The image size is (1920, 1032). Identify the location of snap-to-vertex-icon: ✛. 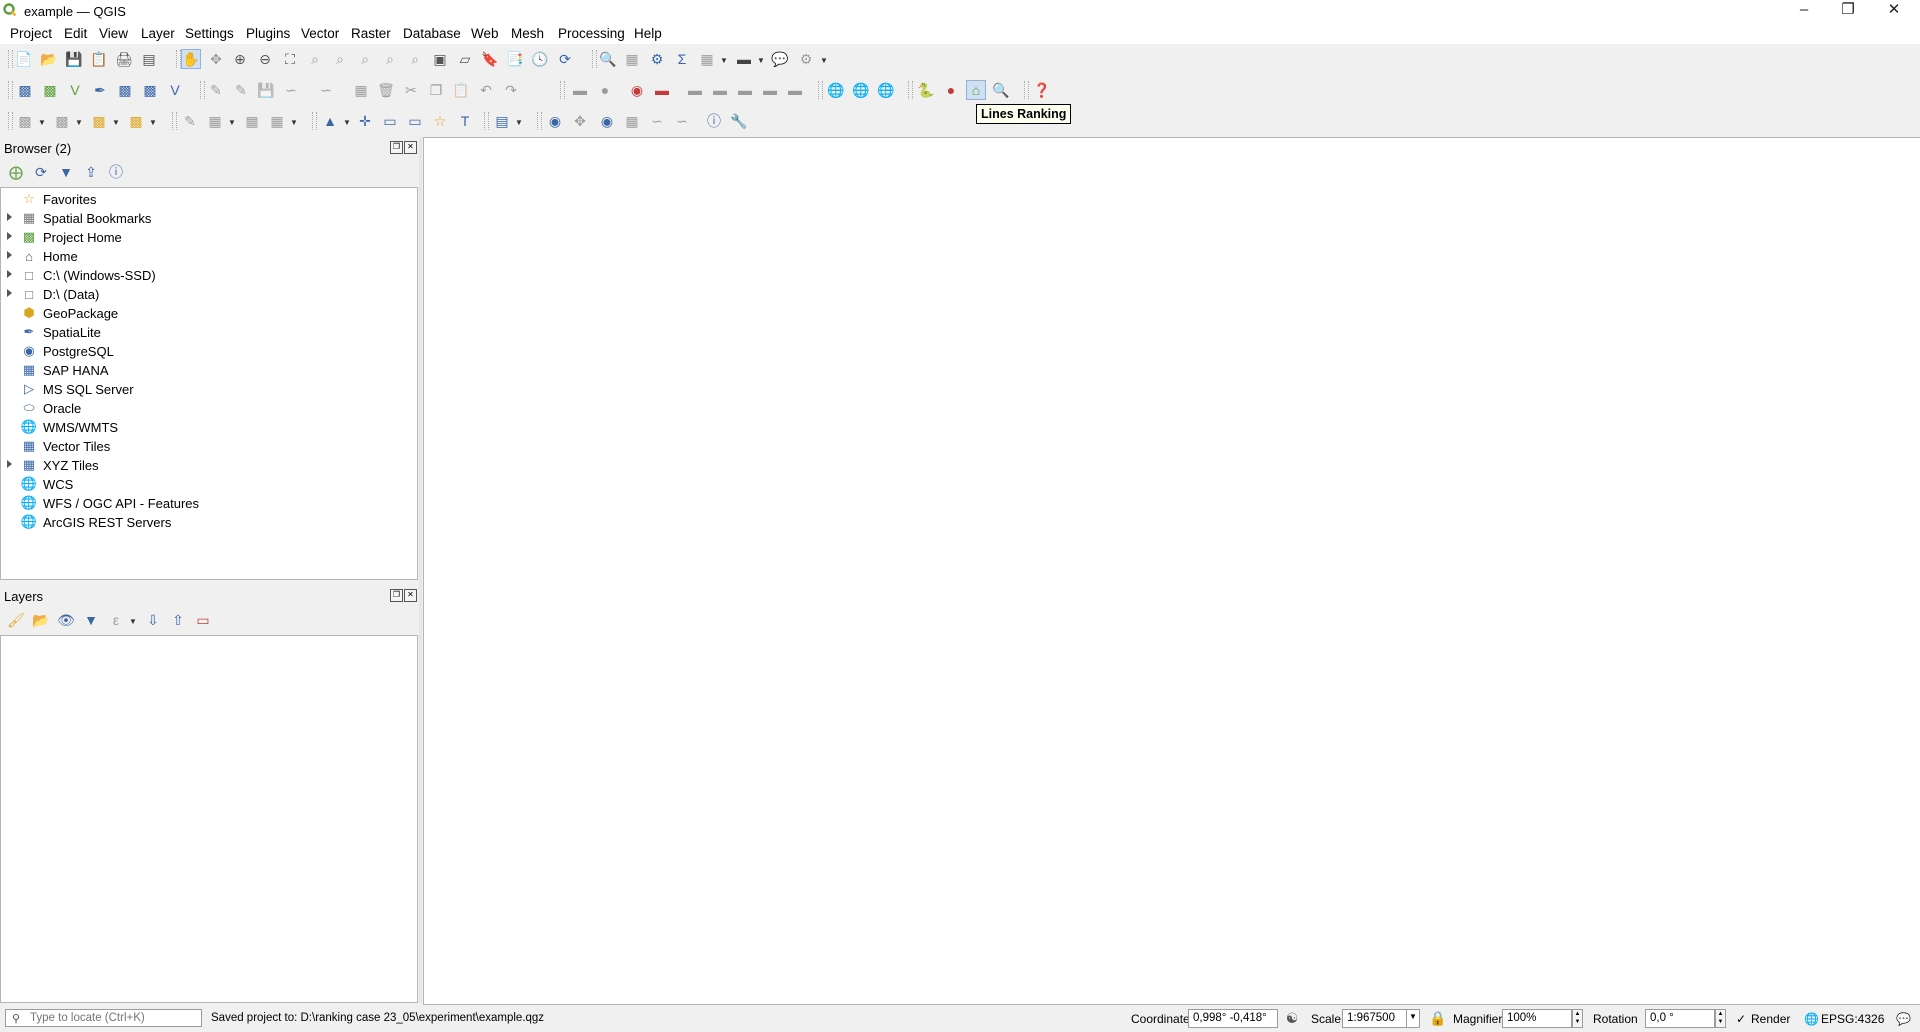
(365, 121).